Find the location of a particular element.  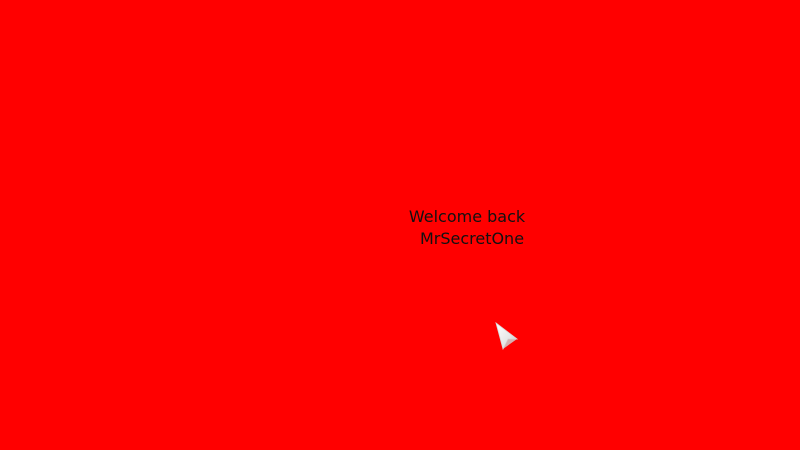

username-label: MrSecretOne is located at coordinates (472, 238).